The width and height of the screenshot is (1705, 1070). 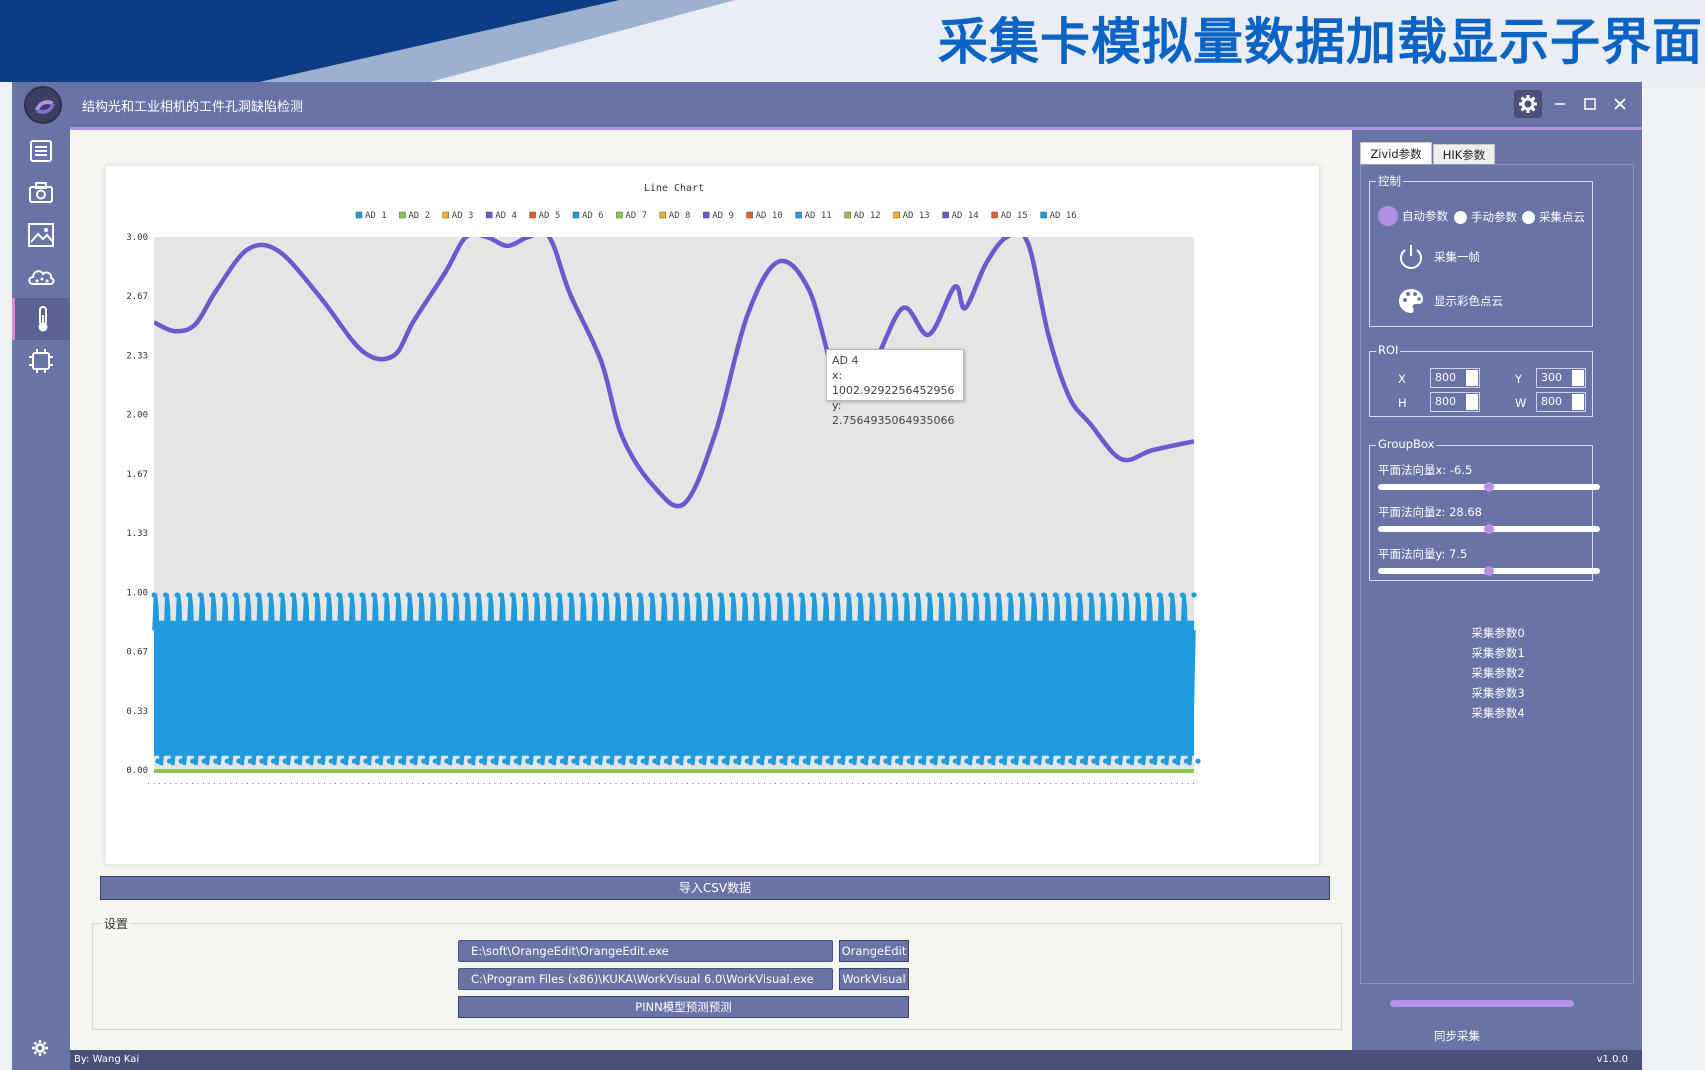 What do you see at coordinates (1553, 217) in the screenshot?
I see `radio-capture-cloud: 采集点云` at bounding box center [1553, 217].